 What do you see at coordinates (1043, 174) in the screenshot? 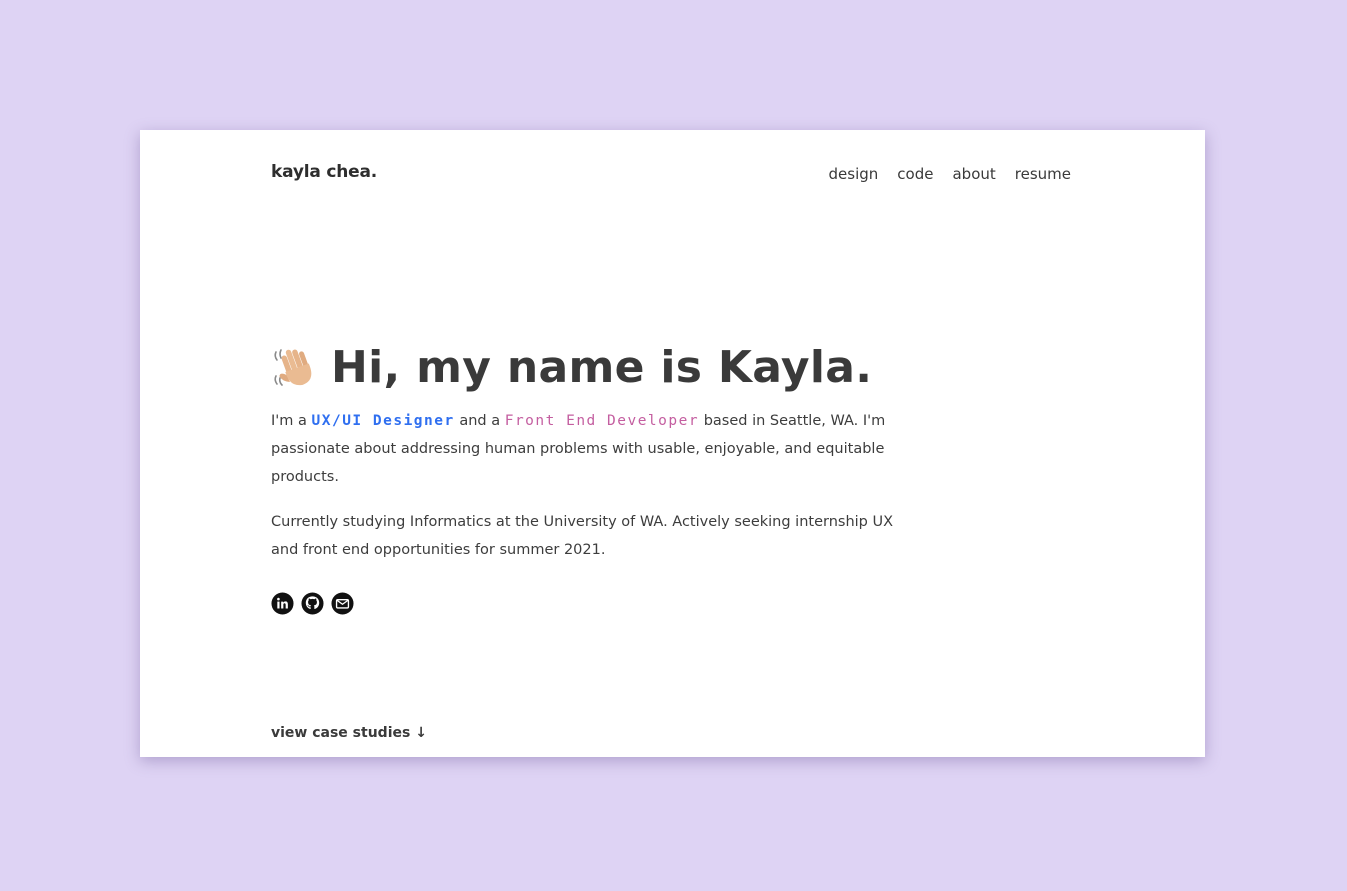
I see `nav-resume-link: resume` at bounding box center [1043, 174].